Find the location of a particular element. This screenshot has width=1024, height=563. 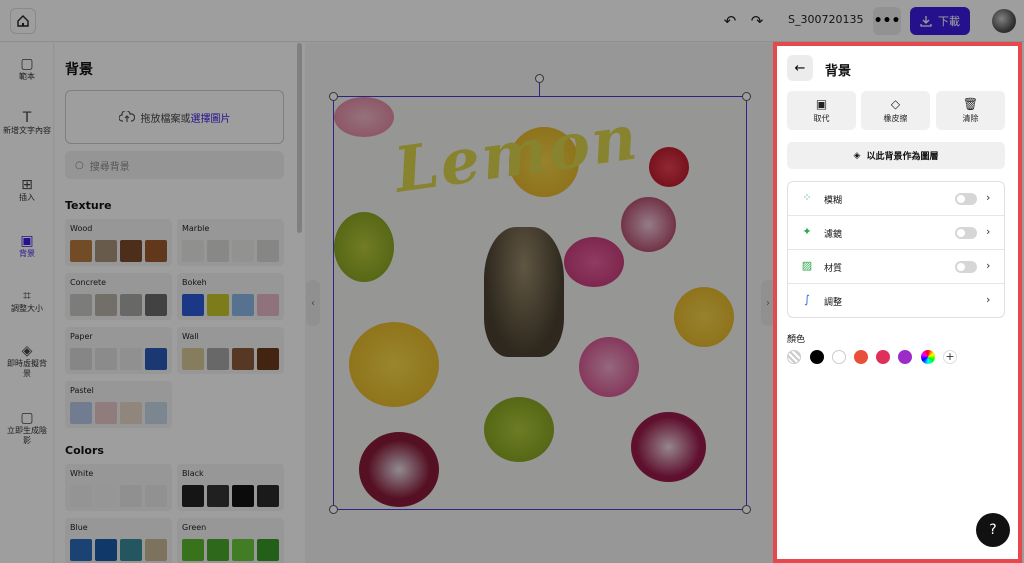

rail-item-text: T 新增文字內容 is located at coordinates (27, 123).